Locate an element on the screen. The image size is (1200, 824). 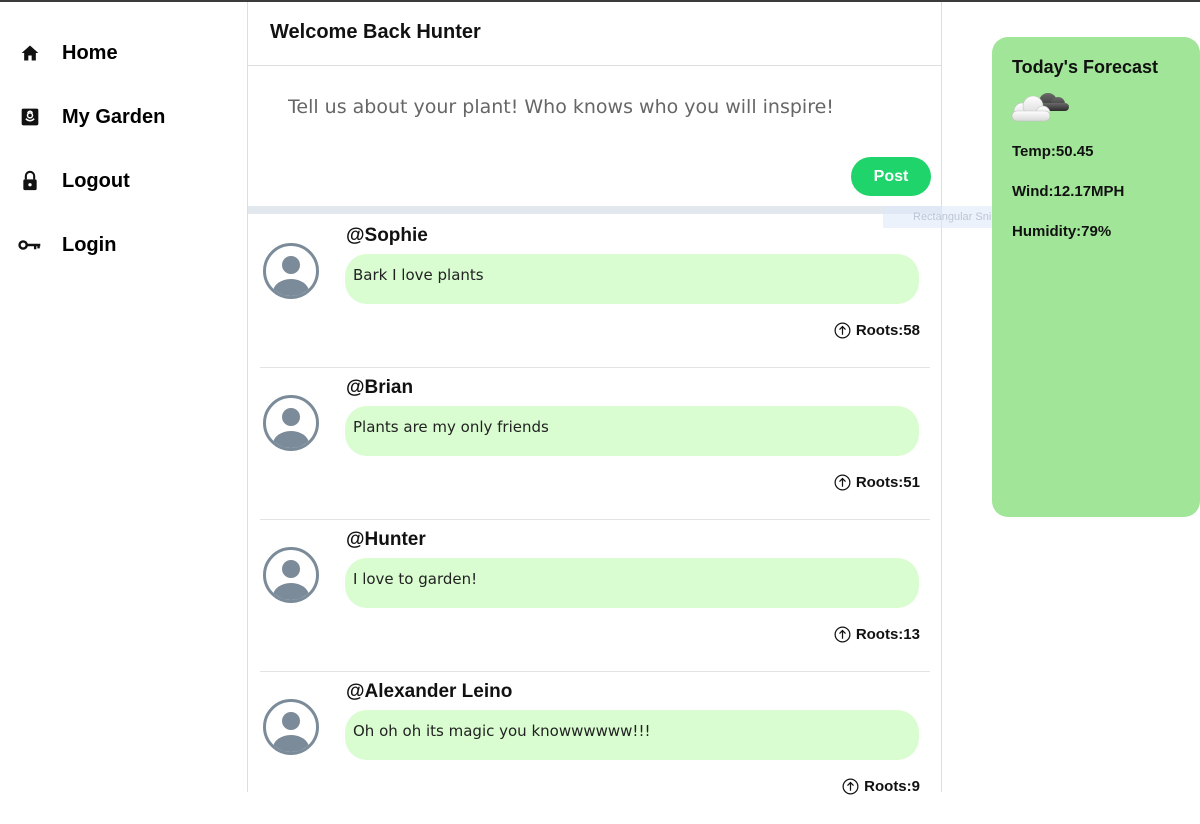
home-icon is located at coordinates (30, 53).